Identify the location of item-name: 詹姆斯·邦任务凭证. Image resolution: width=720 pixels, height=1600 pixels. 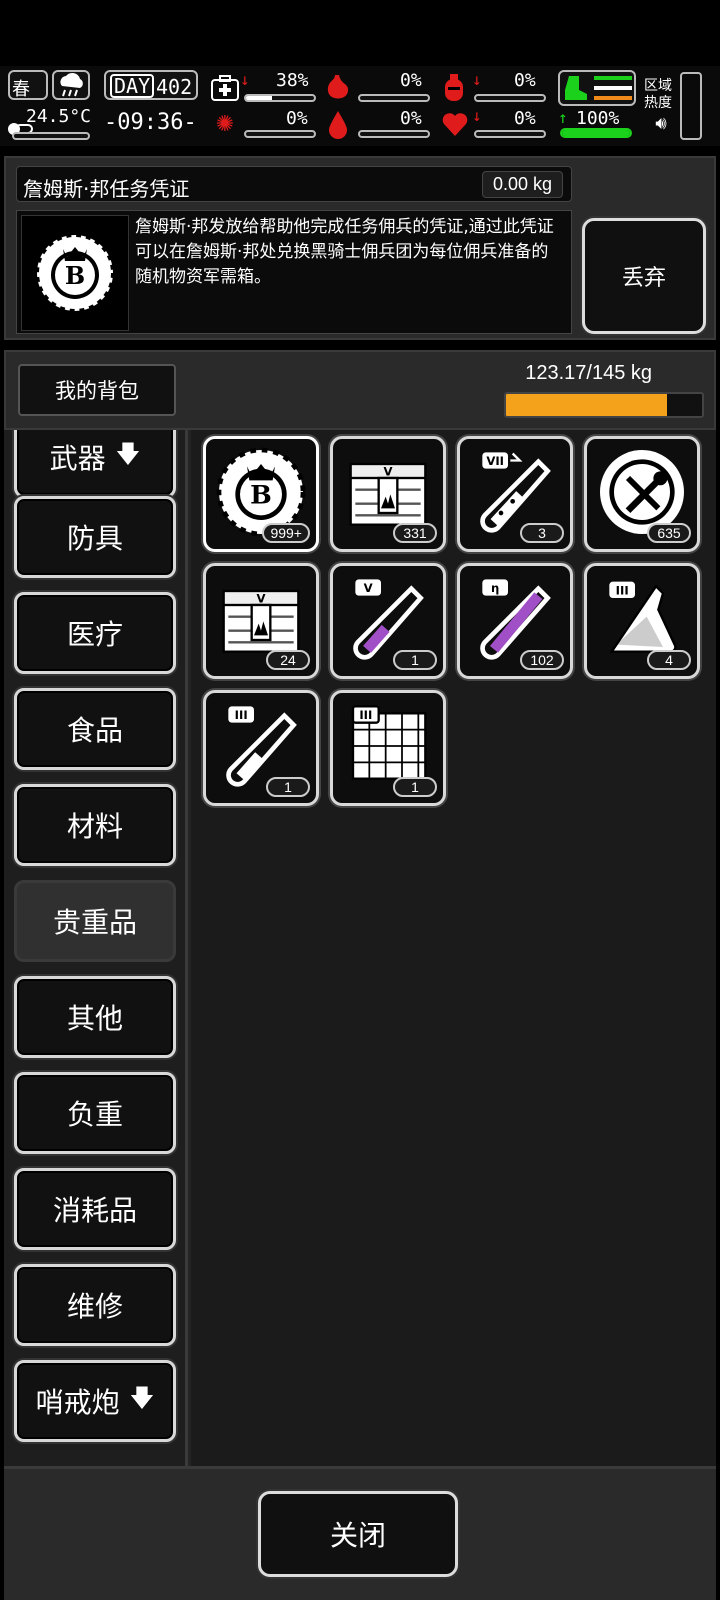
(106, 189).